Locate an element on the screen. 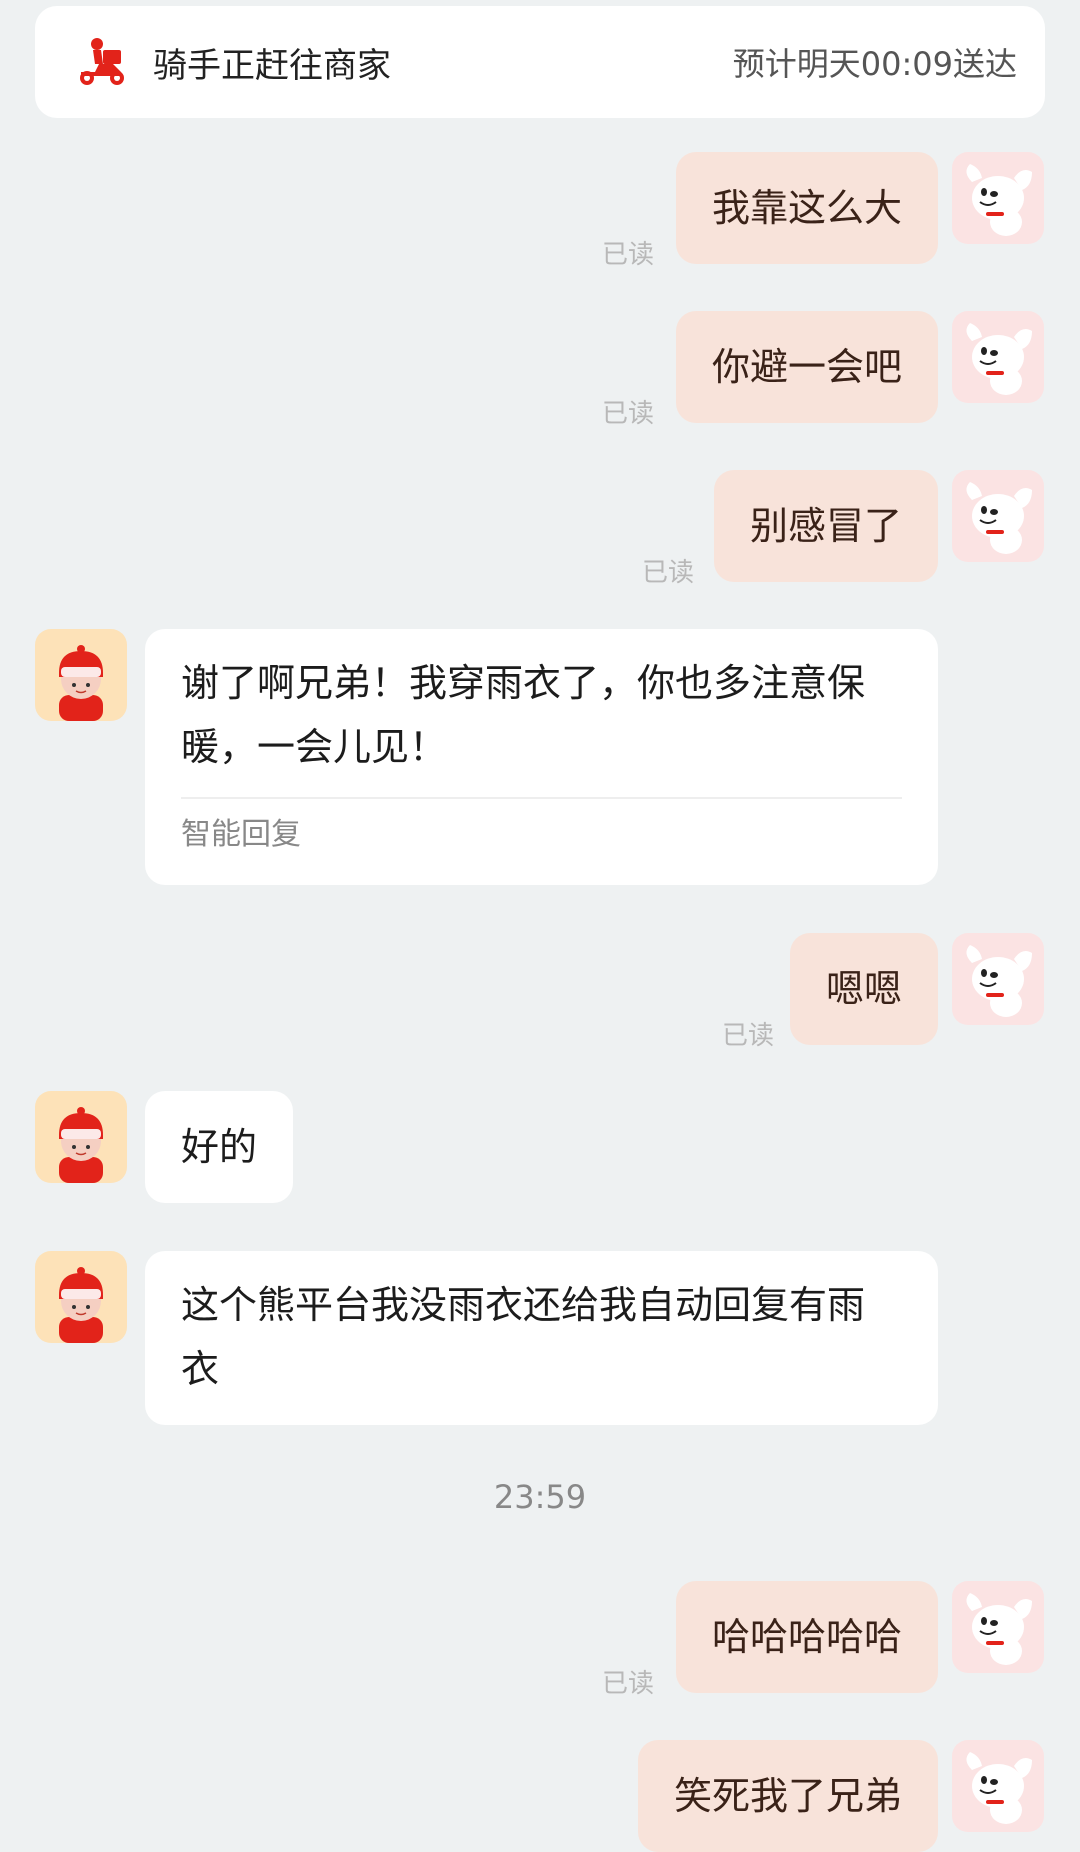 Image resolution: width=1080 pixels, height=1852 pixels. incoming-message-bubble: 谢了啊兄弟！我穿雨衣了，你也多注意保暖，一会儿见！ 智能回复 is located at coordinates (541, 757).